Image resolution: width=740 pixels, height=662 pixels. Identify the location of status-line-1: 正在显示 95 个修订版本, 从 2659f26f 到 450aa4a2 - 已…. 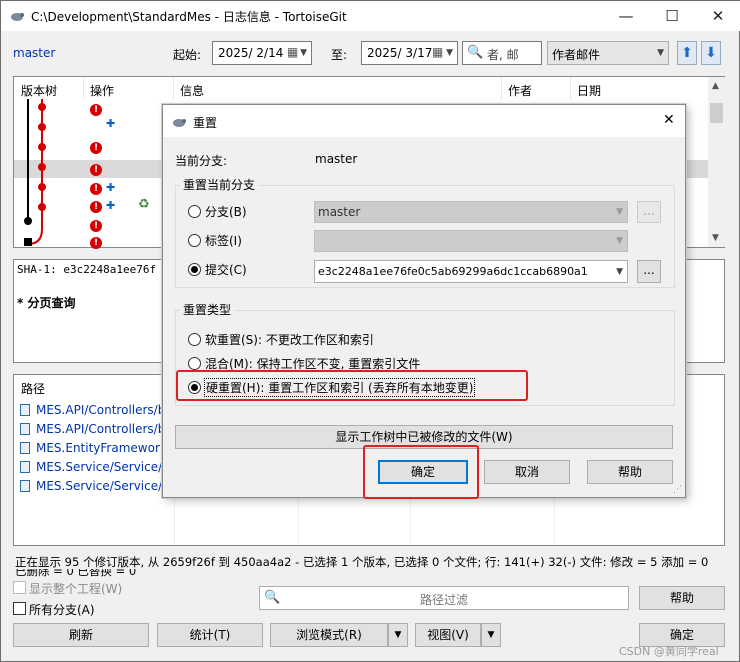
(362, 562).